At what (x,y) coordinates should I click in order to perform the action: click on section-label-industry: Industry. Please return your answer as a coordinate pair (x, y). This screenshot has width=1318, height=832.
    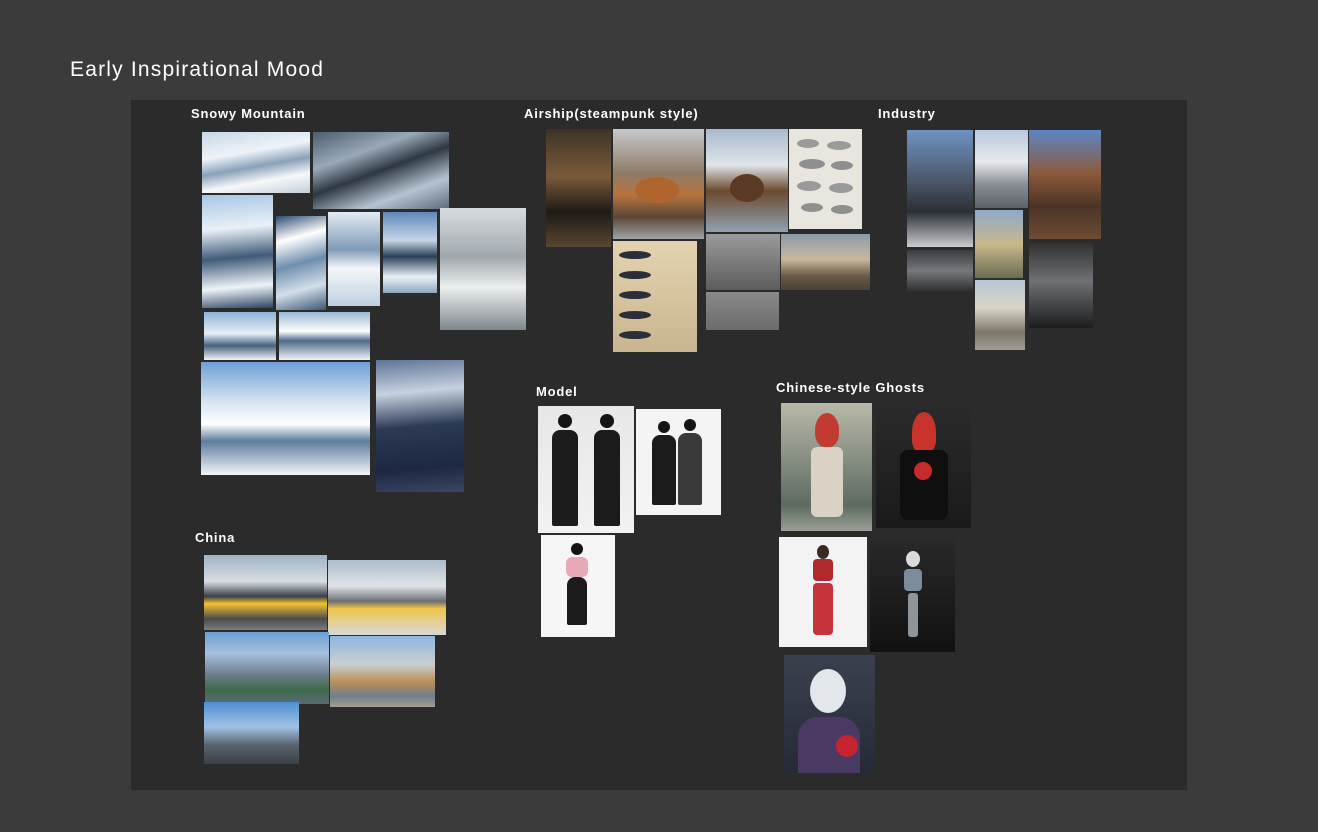
    Looking at the image, I should click on (907, 113).